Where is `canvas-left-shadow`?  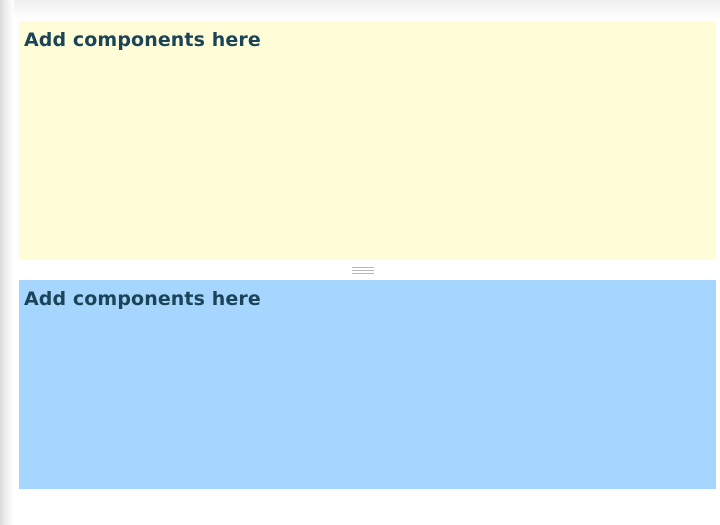
canvas-left-shadow is located at coordinates (7, 262).